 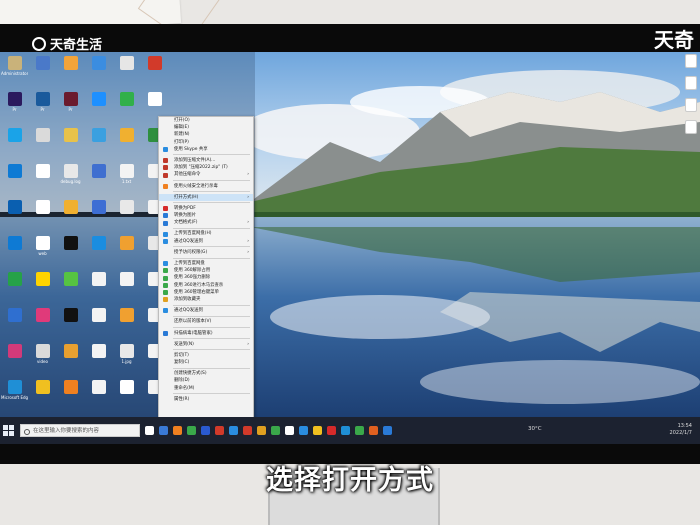 I want to click on context-menu-item: 属性(R), so click(x=206, y=399).